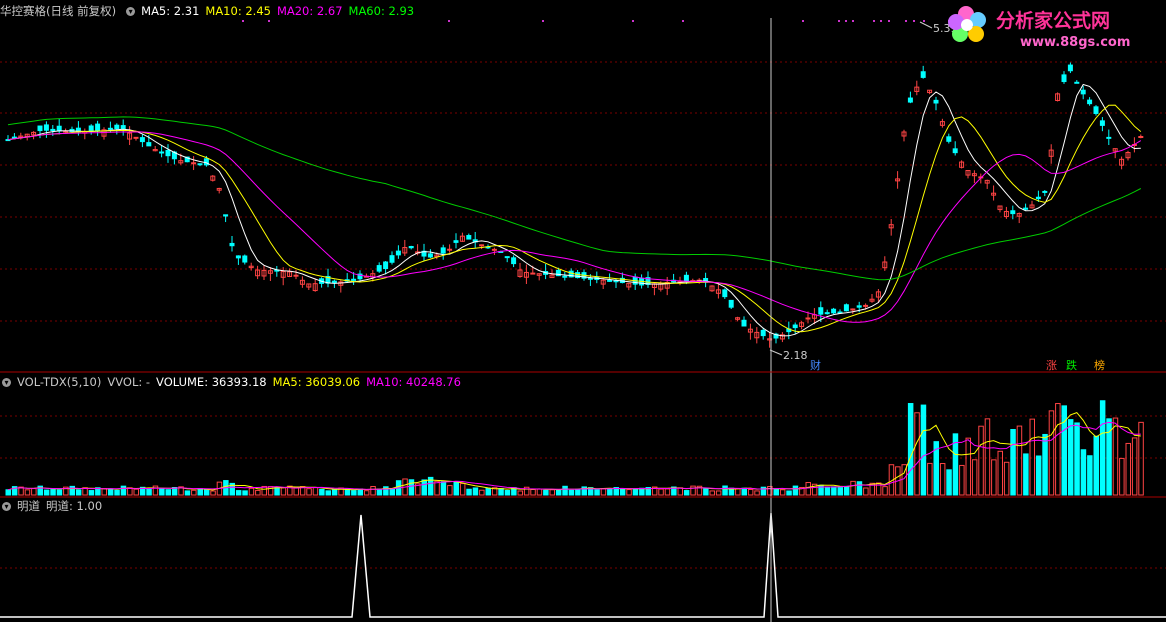 The image size is (1166, 622). I want to click on site-logo: 分析家公式网 www.88gs.com, so click(1053, 27).